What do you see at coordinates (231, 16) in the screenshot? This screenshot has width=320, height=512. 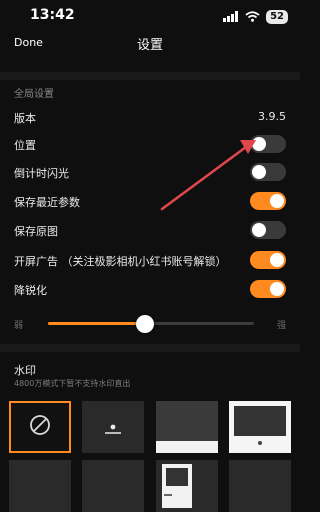 I see `signal-icon` at bounding box center [231, 16].